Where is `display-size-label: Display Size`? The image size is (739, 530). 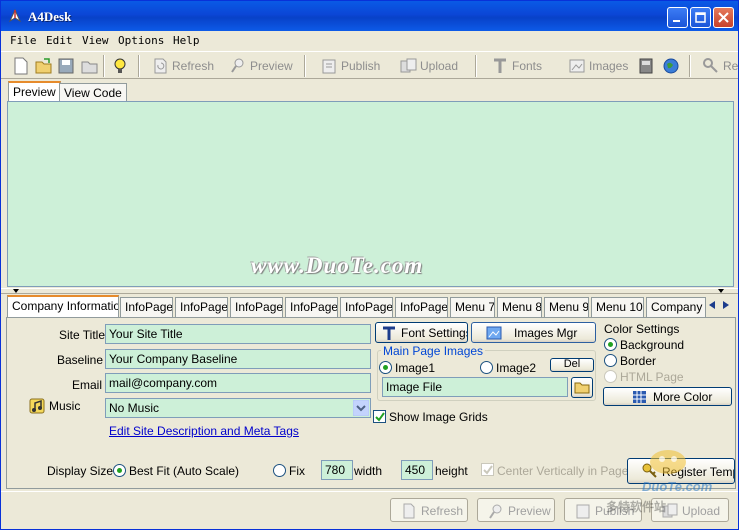
display-size-label: Display Size is located at coordinates (80, 471).